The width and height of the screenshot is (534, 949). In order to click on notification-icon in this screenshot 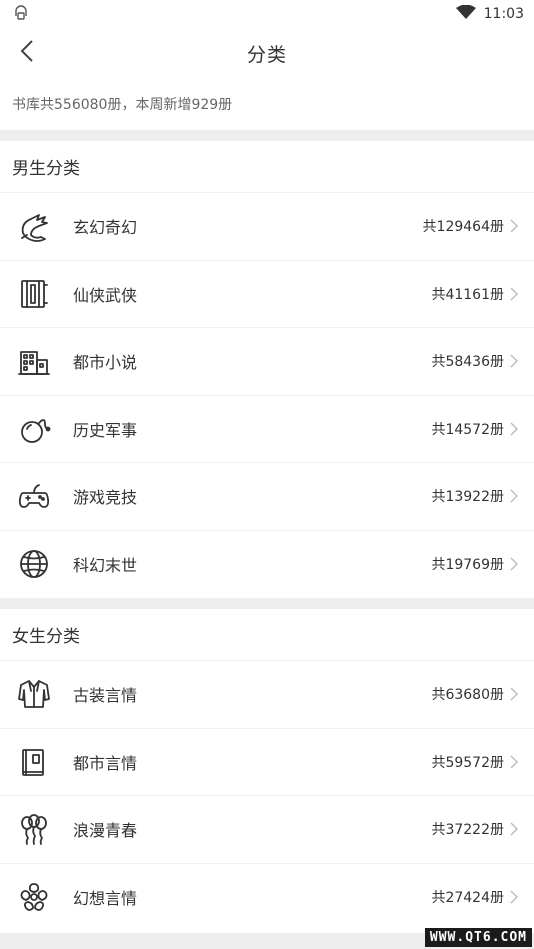, I will do `click(21, 14)`.